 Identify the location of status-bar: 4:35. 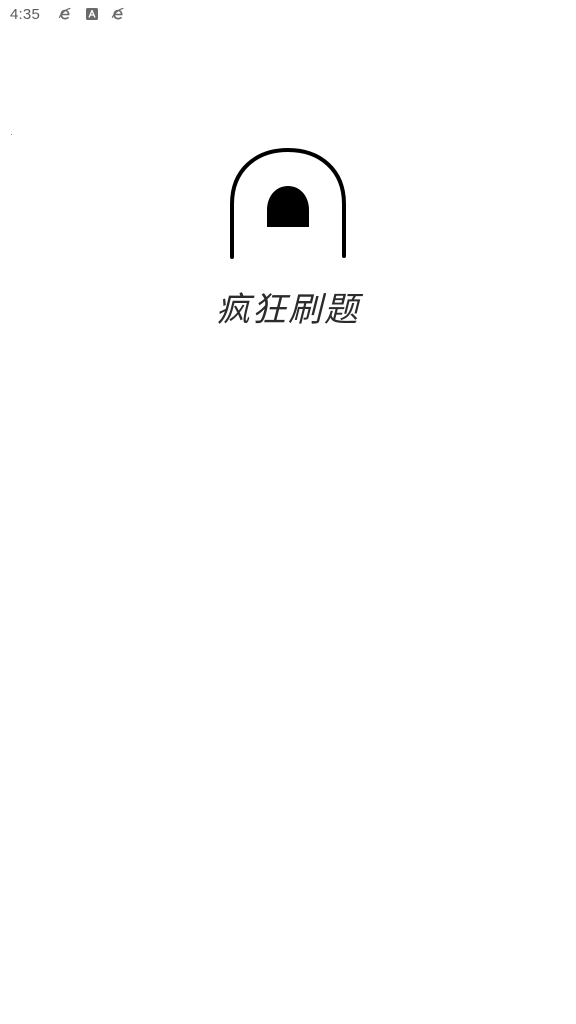
(288, 15).